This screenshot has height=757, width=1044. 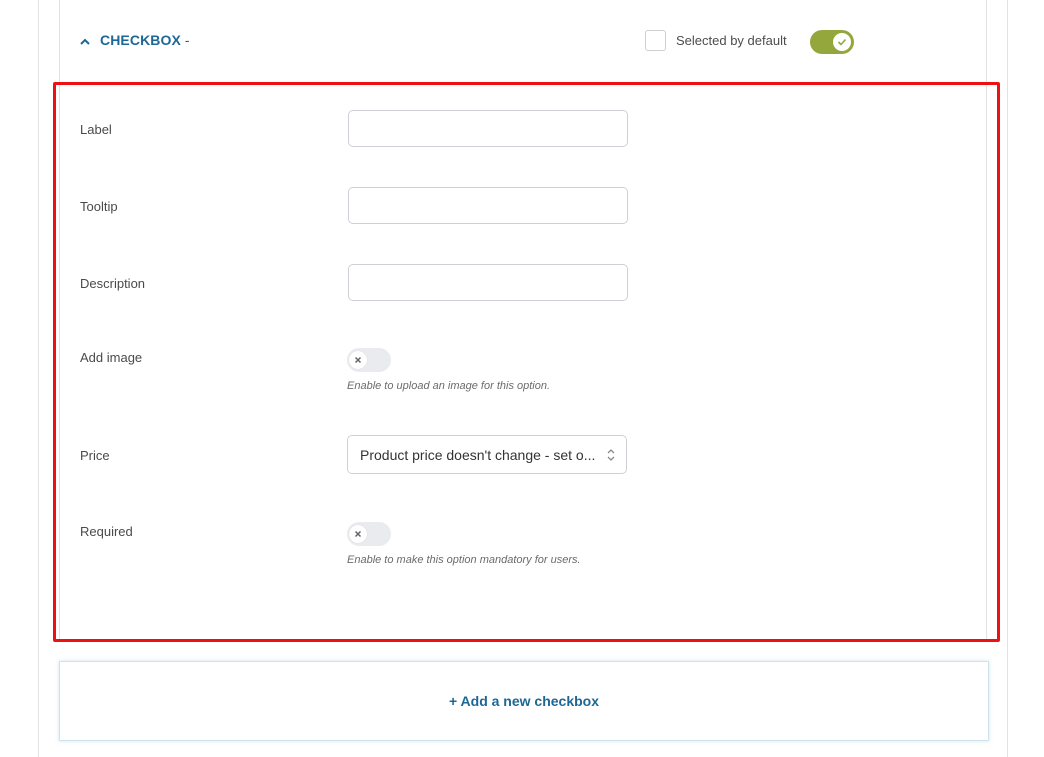 What do you see at coordinates (523, 42) in the screenshot?
I see `option-header: CHECKBOX - Selected by default` at bounding box center [523, 42].